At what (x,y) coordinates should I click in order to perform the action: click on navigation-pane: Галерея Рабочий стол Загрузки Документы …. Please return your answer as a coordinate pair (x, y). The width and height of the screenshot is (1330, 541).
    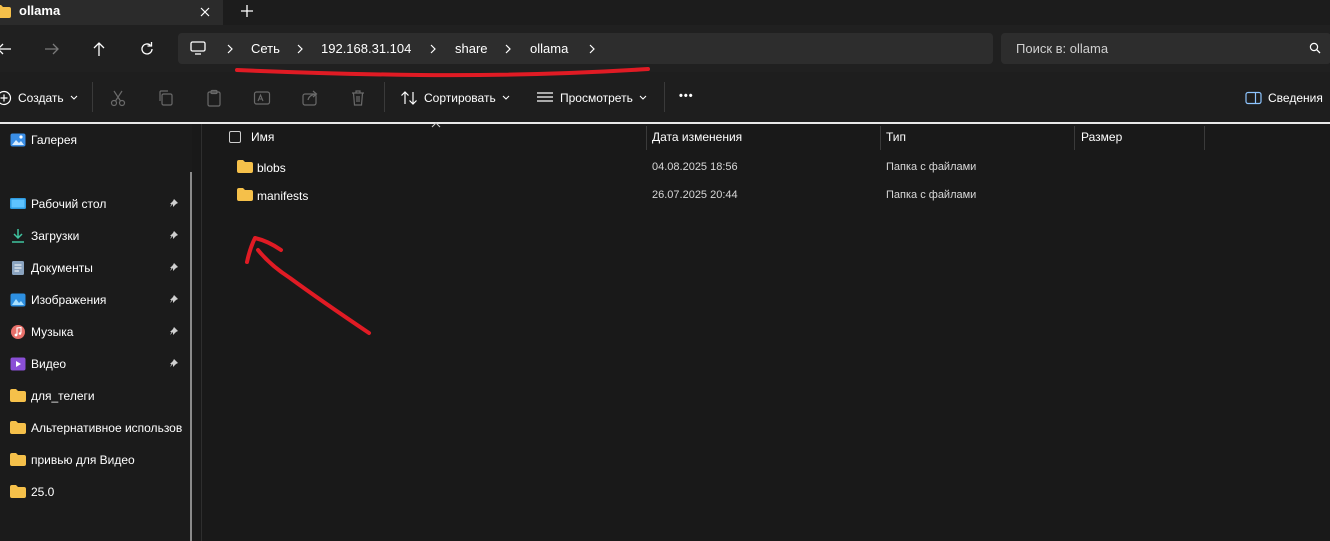
    Looking at the image, I should click on (96, 332).